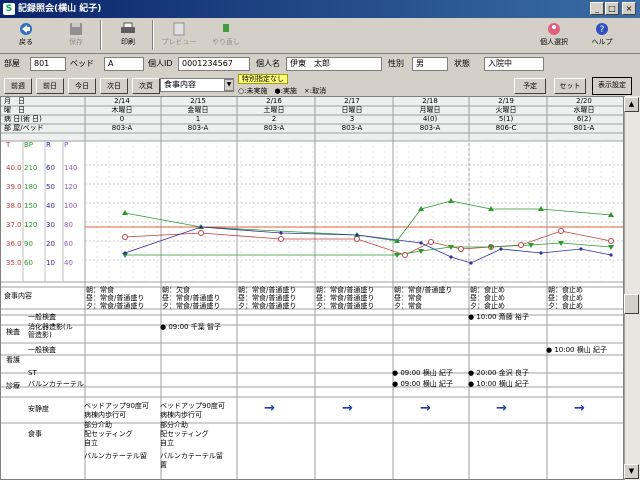 Image resolution: width=640 pixels, height=480 pixels. Describe the element at coordinates (108, 434) in the screenshot. I see `entry-food-d0: 部分介助 配セッティング 自立` at that location.